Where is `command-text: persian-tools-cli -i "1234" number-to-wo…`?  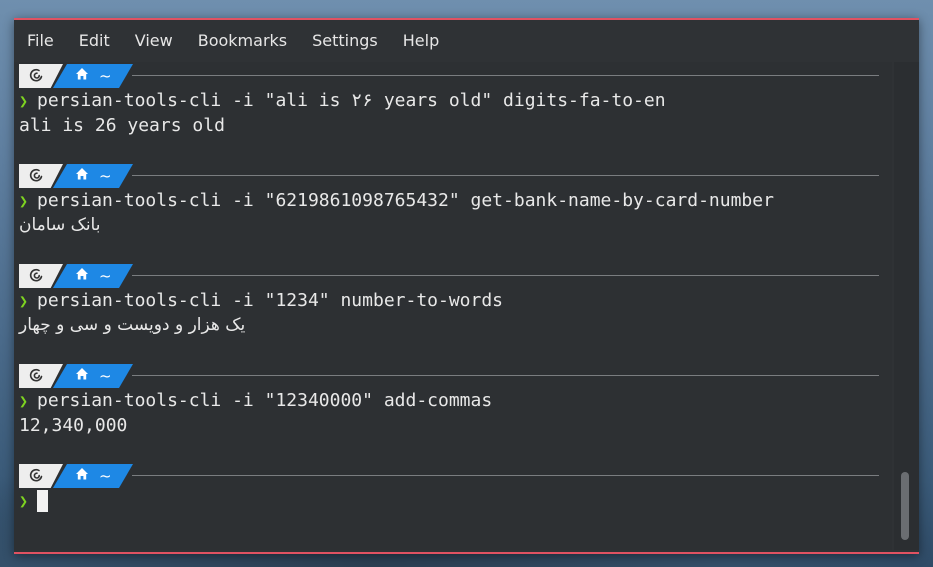 command-text: persian-tools-cli -i "1234" number-to-wo… is located at coordinates (270, 300).